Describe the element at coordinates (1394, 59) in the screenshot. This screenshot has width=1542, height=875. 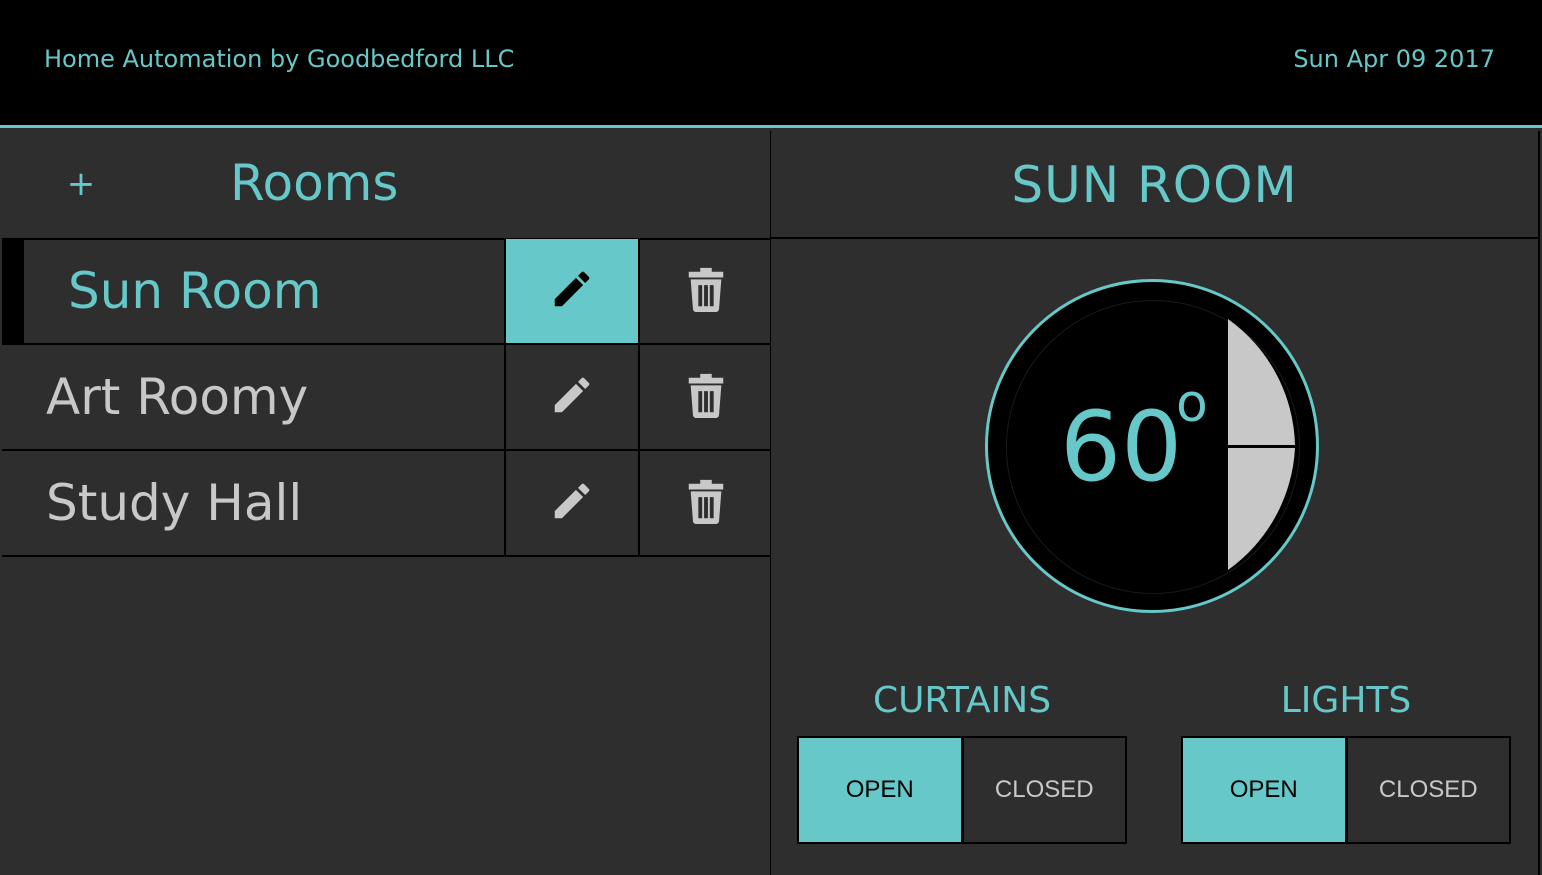
I see `current-date: Sun Apr 09 2017` at that location.